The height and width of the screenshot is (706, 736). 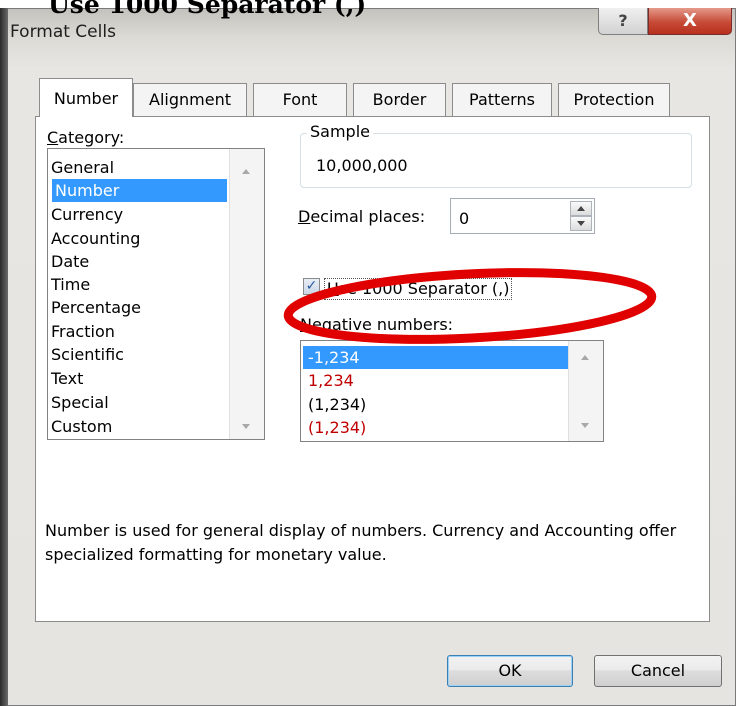 I want to click on negative-option-3: (1,234), so click(x=337, y=404).